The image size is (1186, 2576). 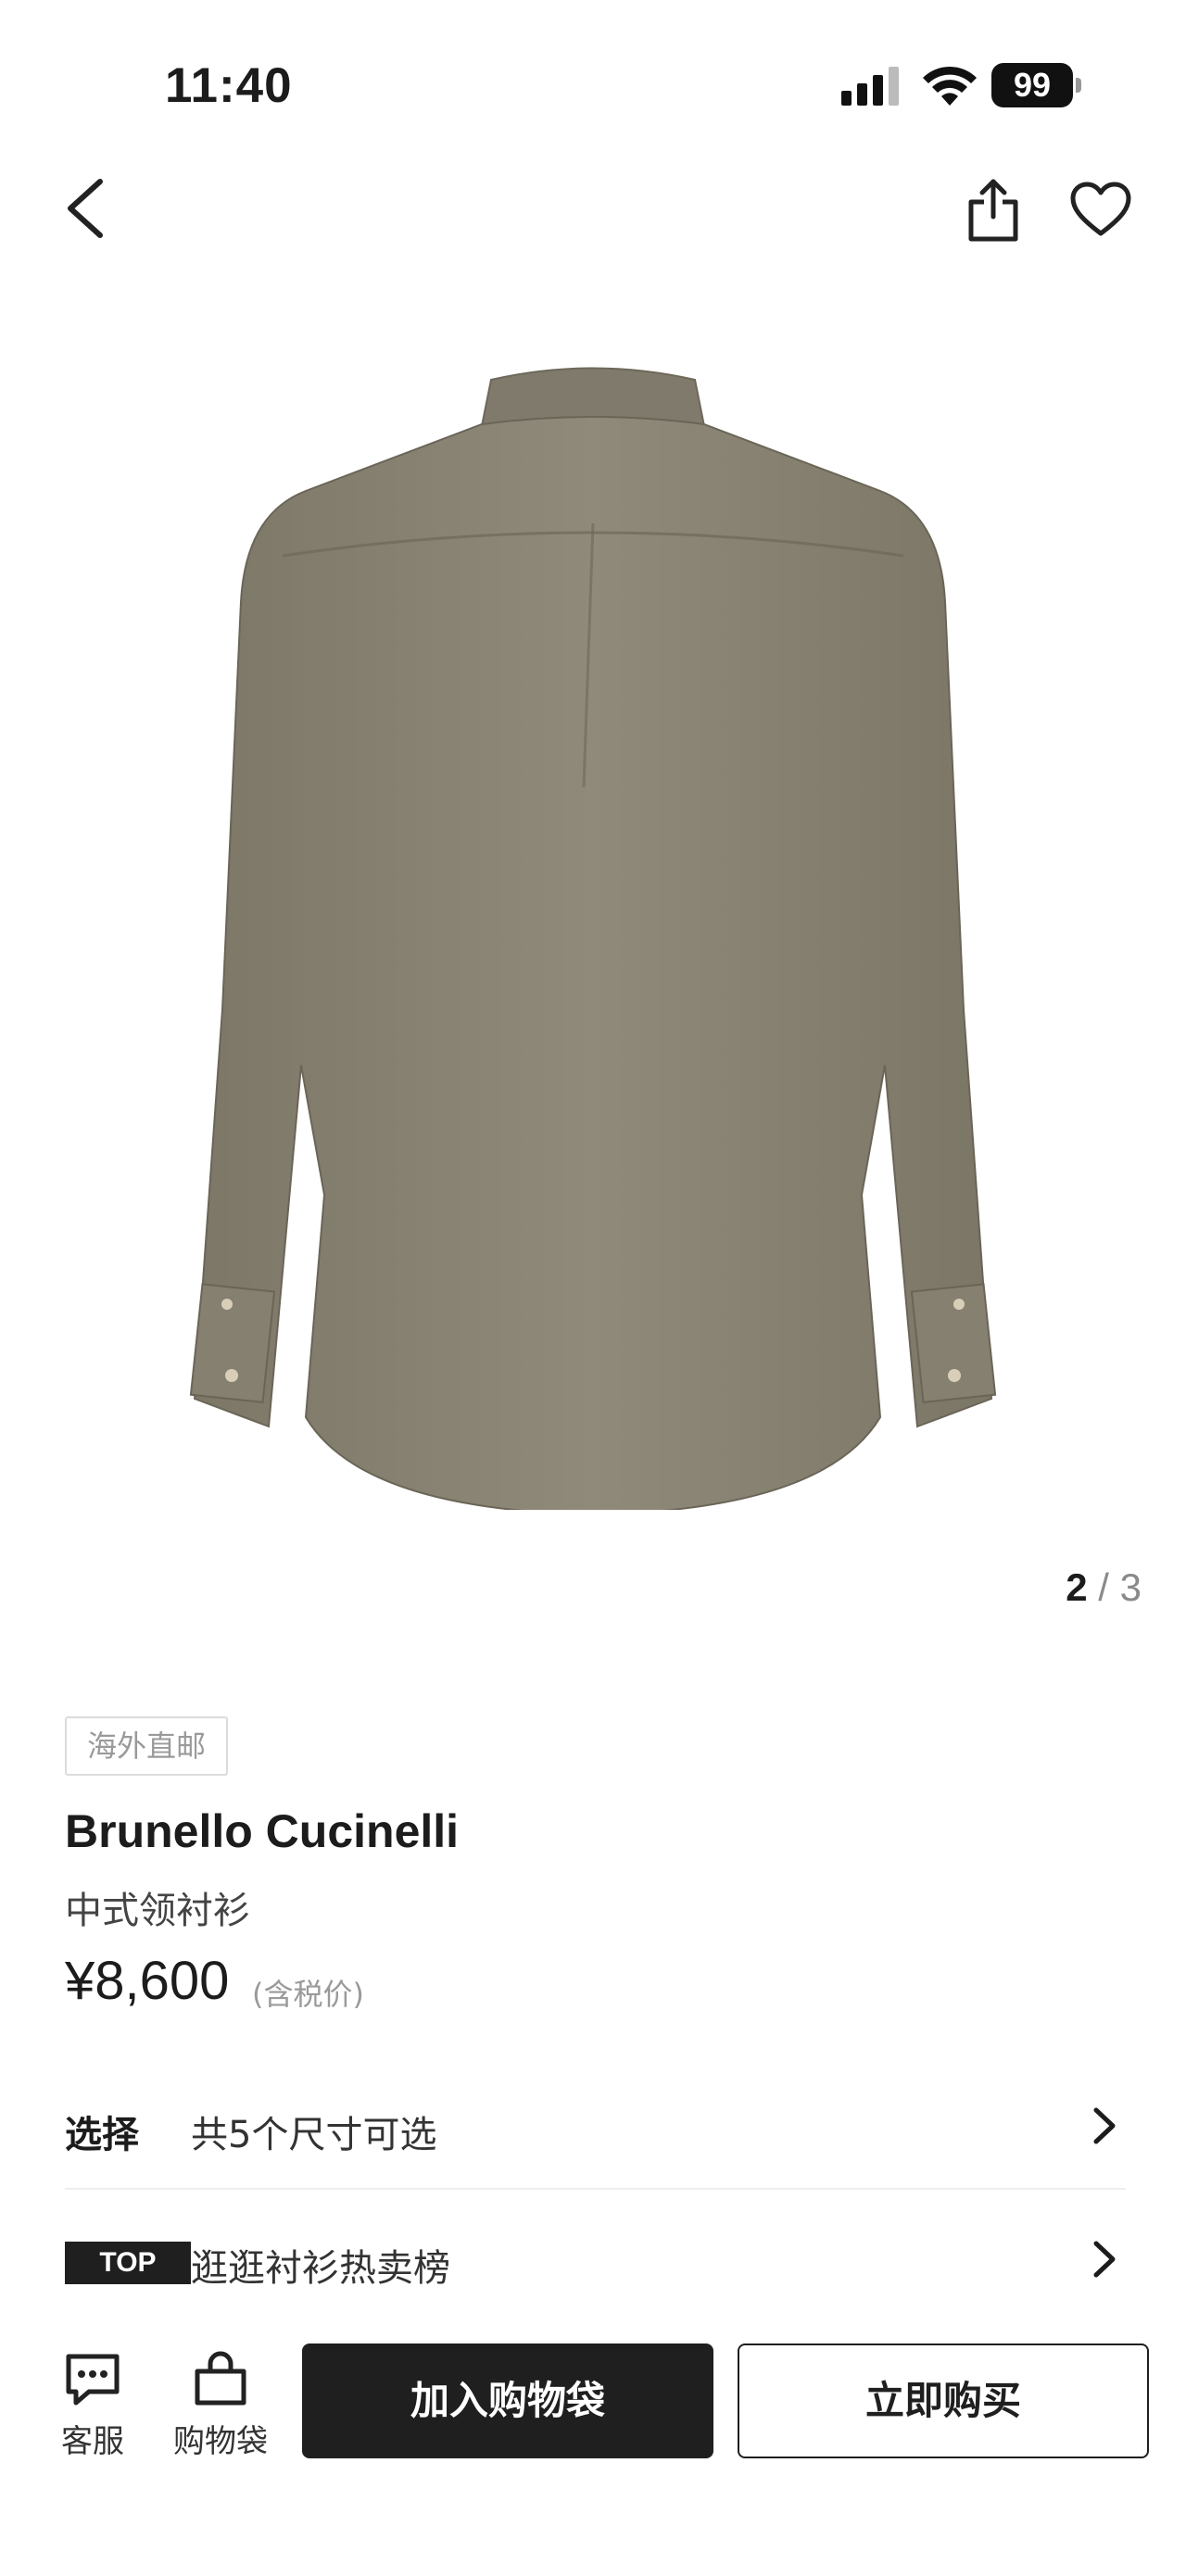 What do you see at coordinates (308, 1994) in the screenshot?
I see `tax-note: (含税价)` at bounding box center [308, 1994].